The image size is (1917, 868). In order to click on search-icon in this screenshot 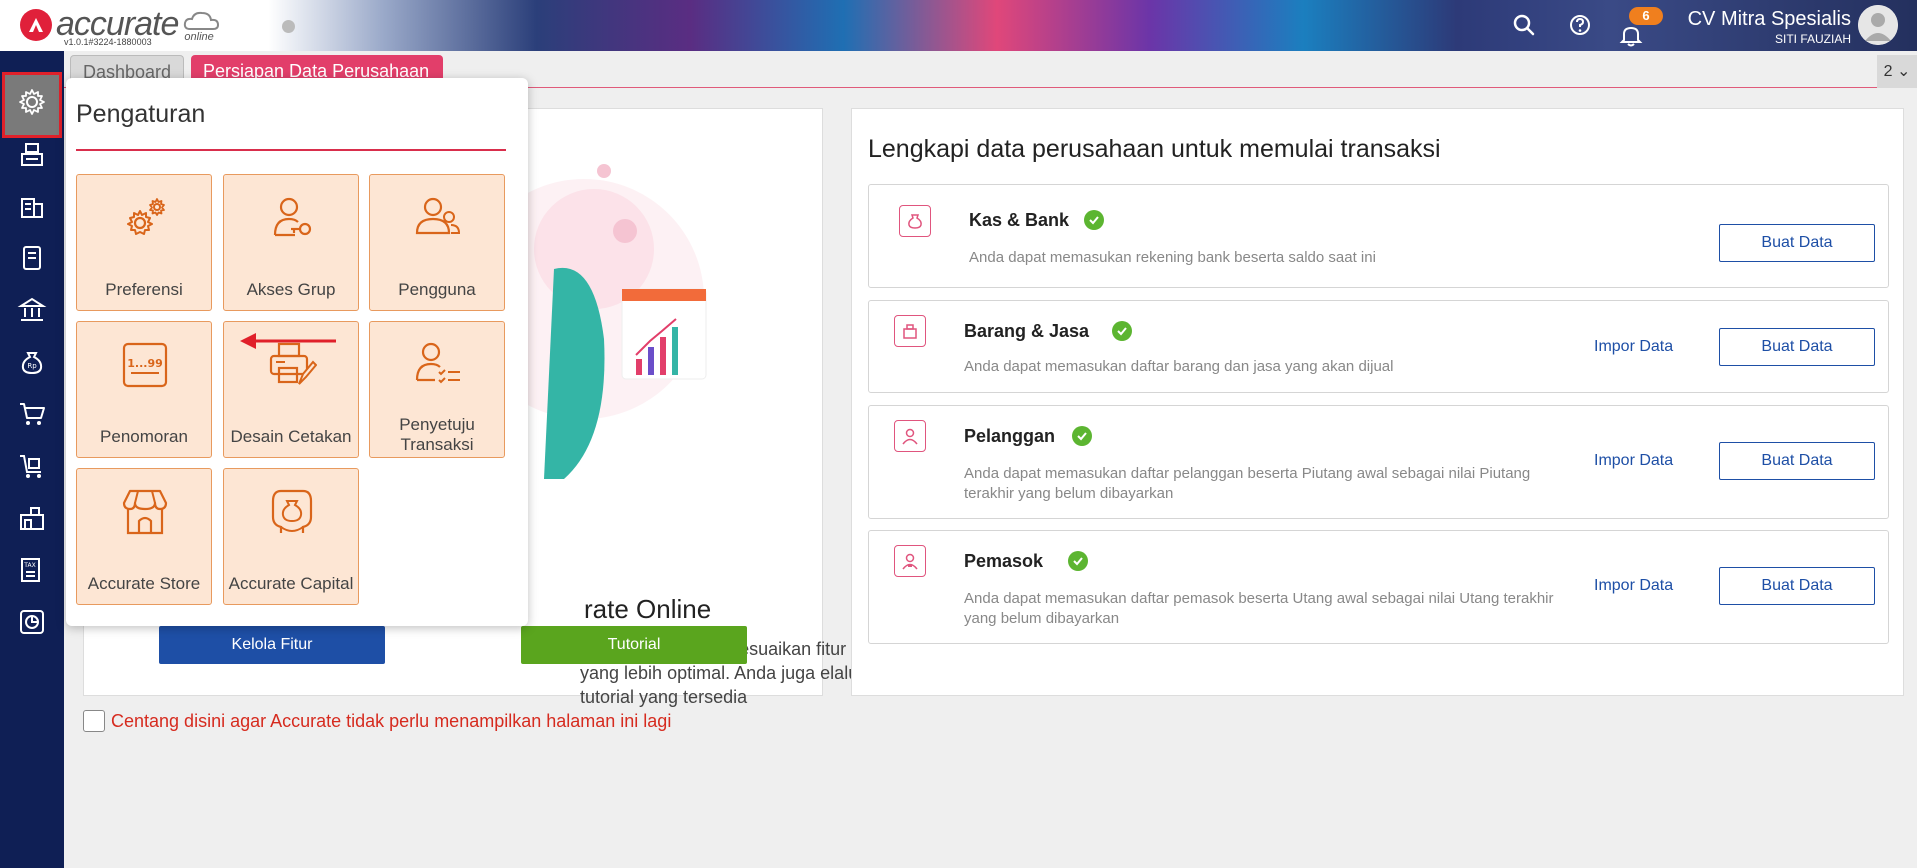, I will do `click(1524, 25)`.